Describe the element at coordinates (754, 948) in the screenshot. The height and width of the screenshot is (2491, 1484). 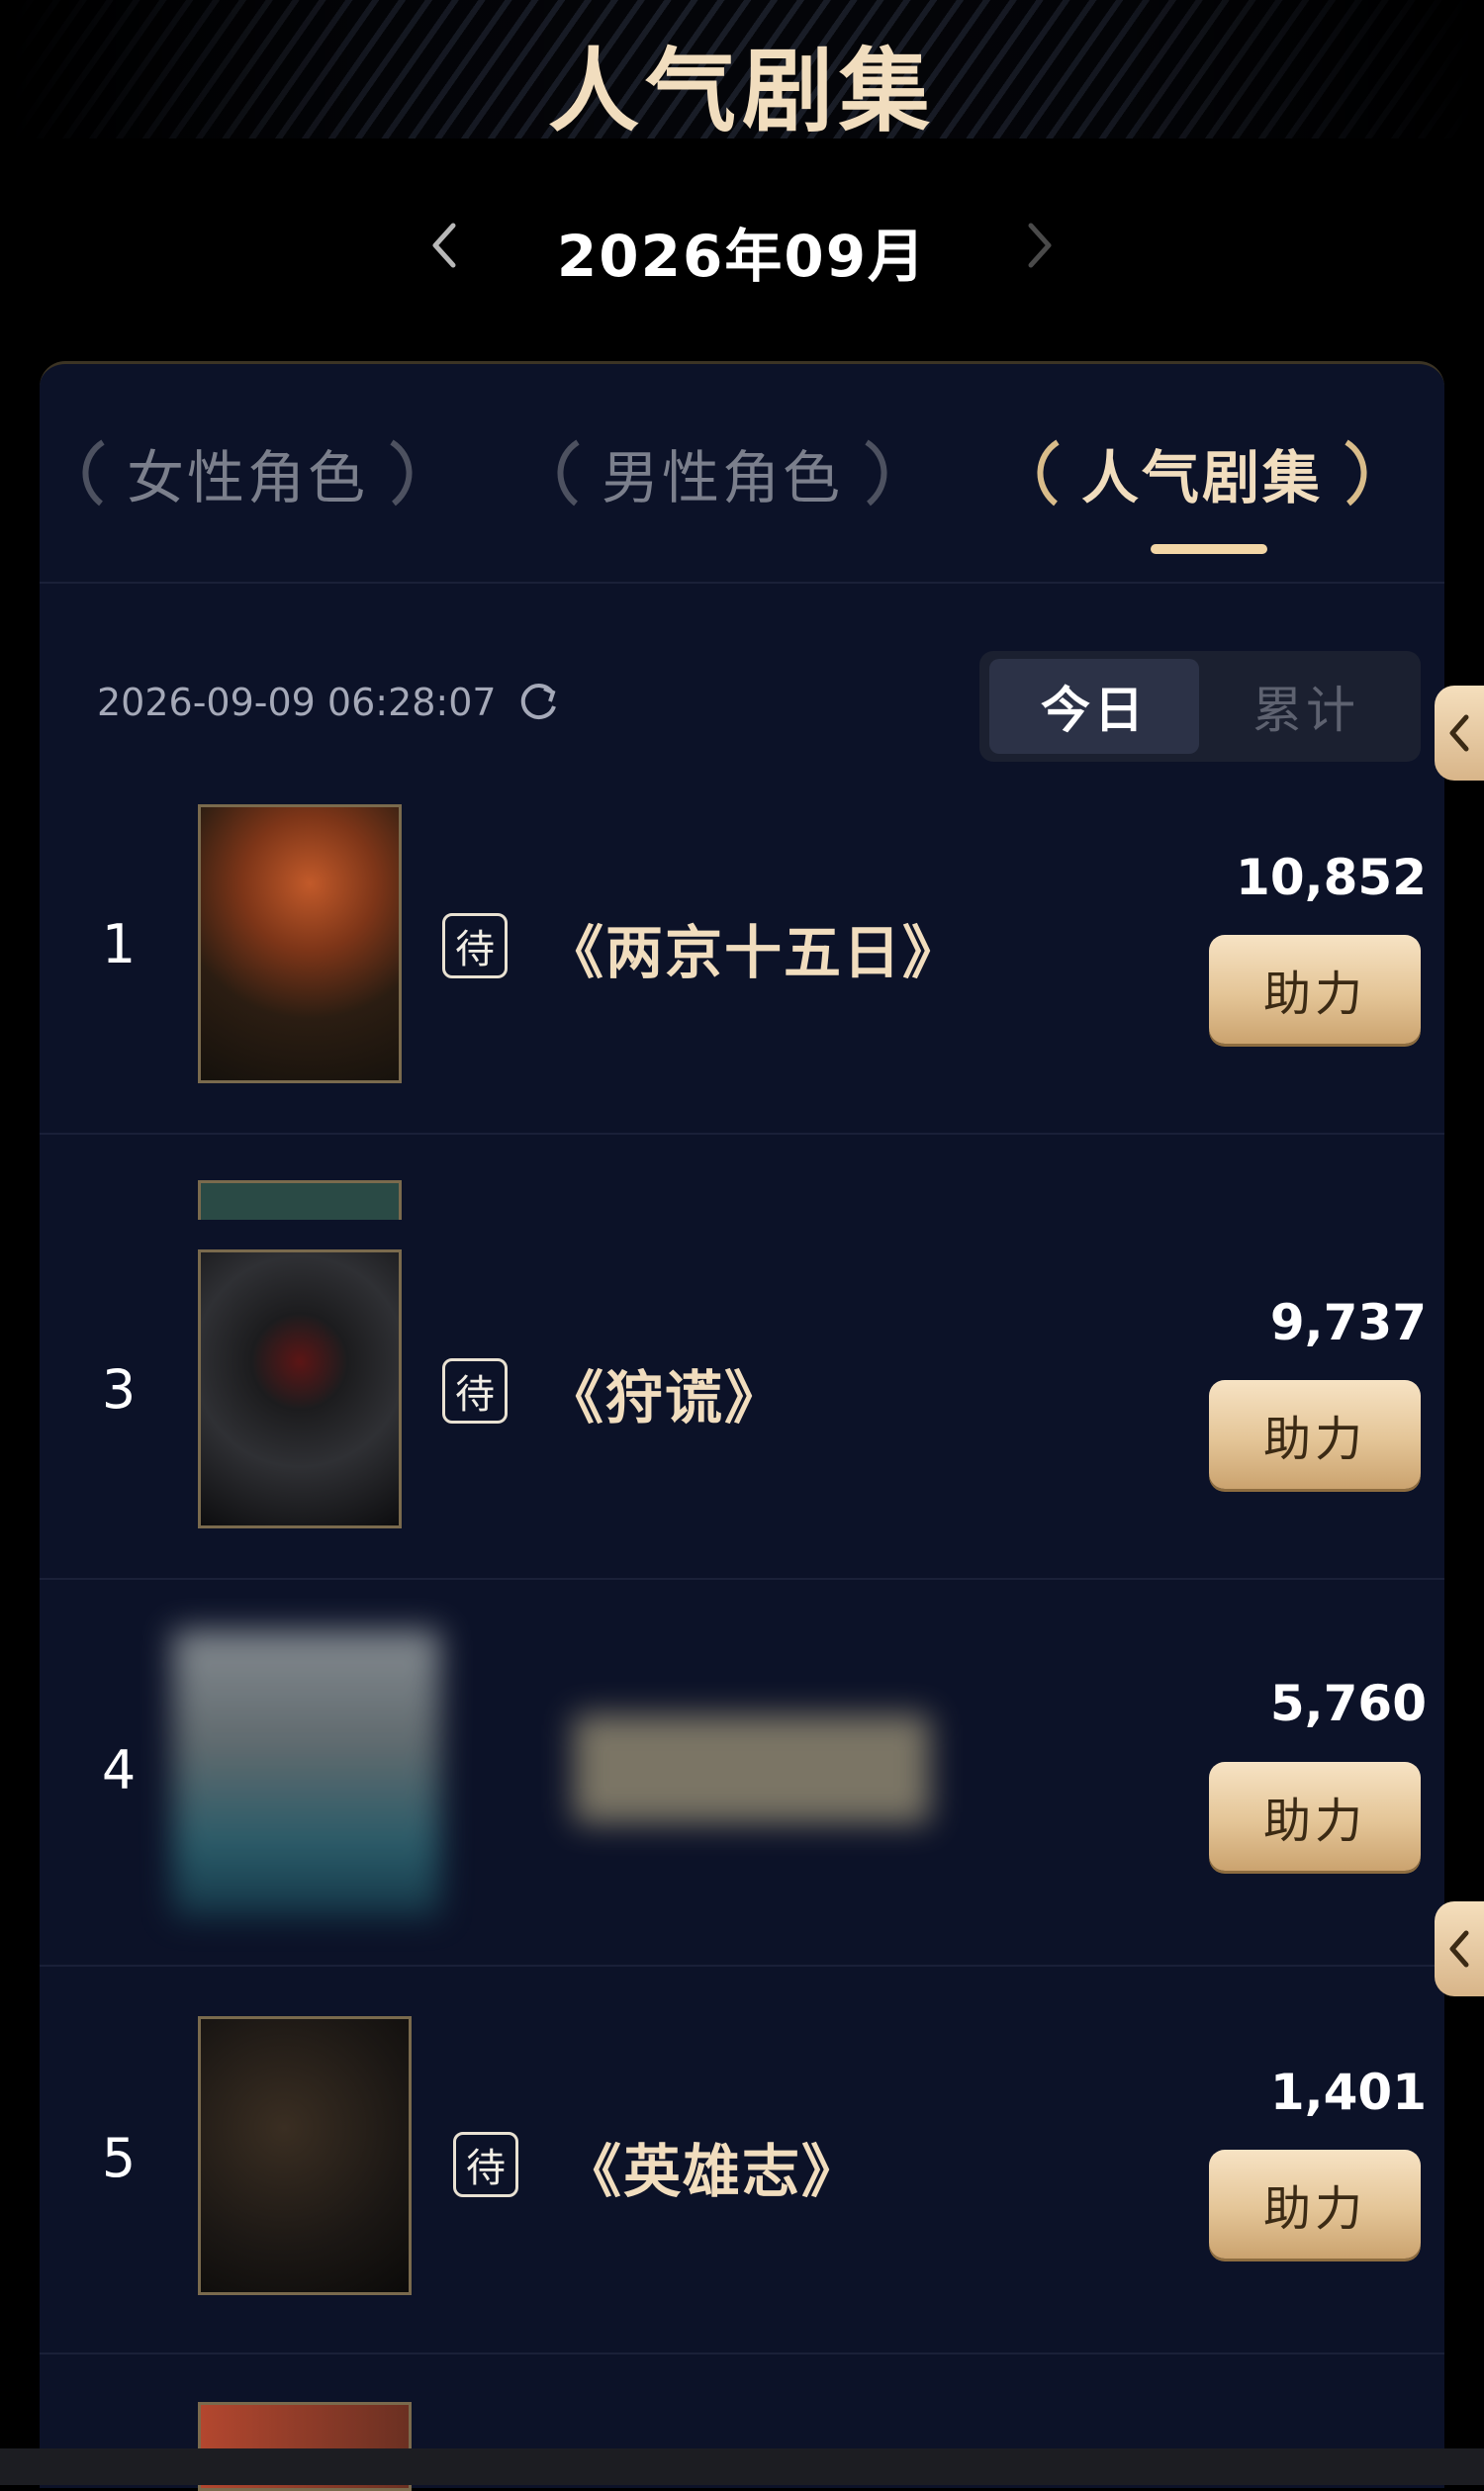
I see `drama-title: 《两京十五日》` at that location.